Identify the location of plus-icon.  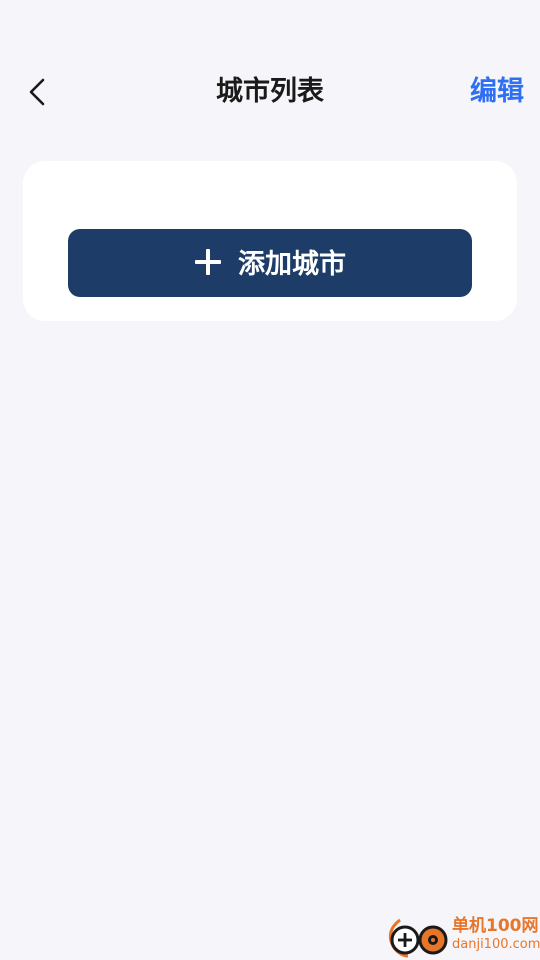
(208, 262).